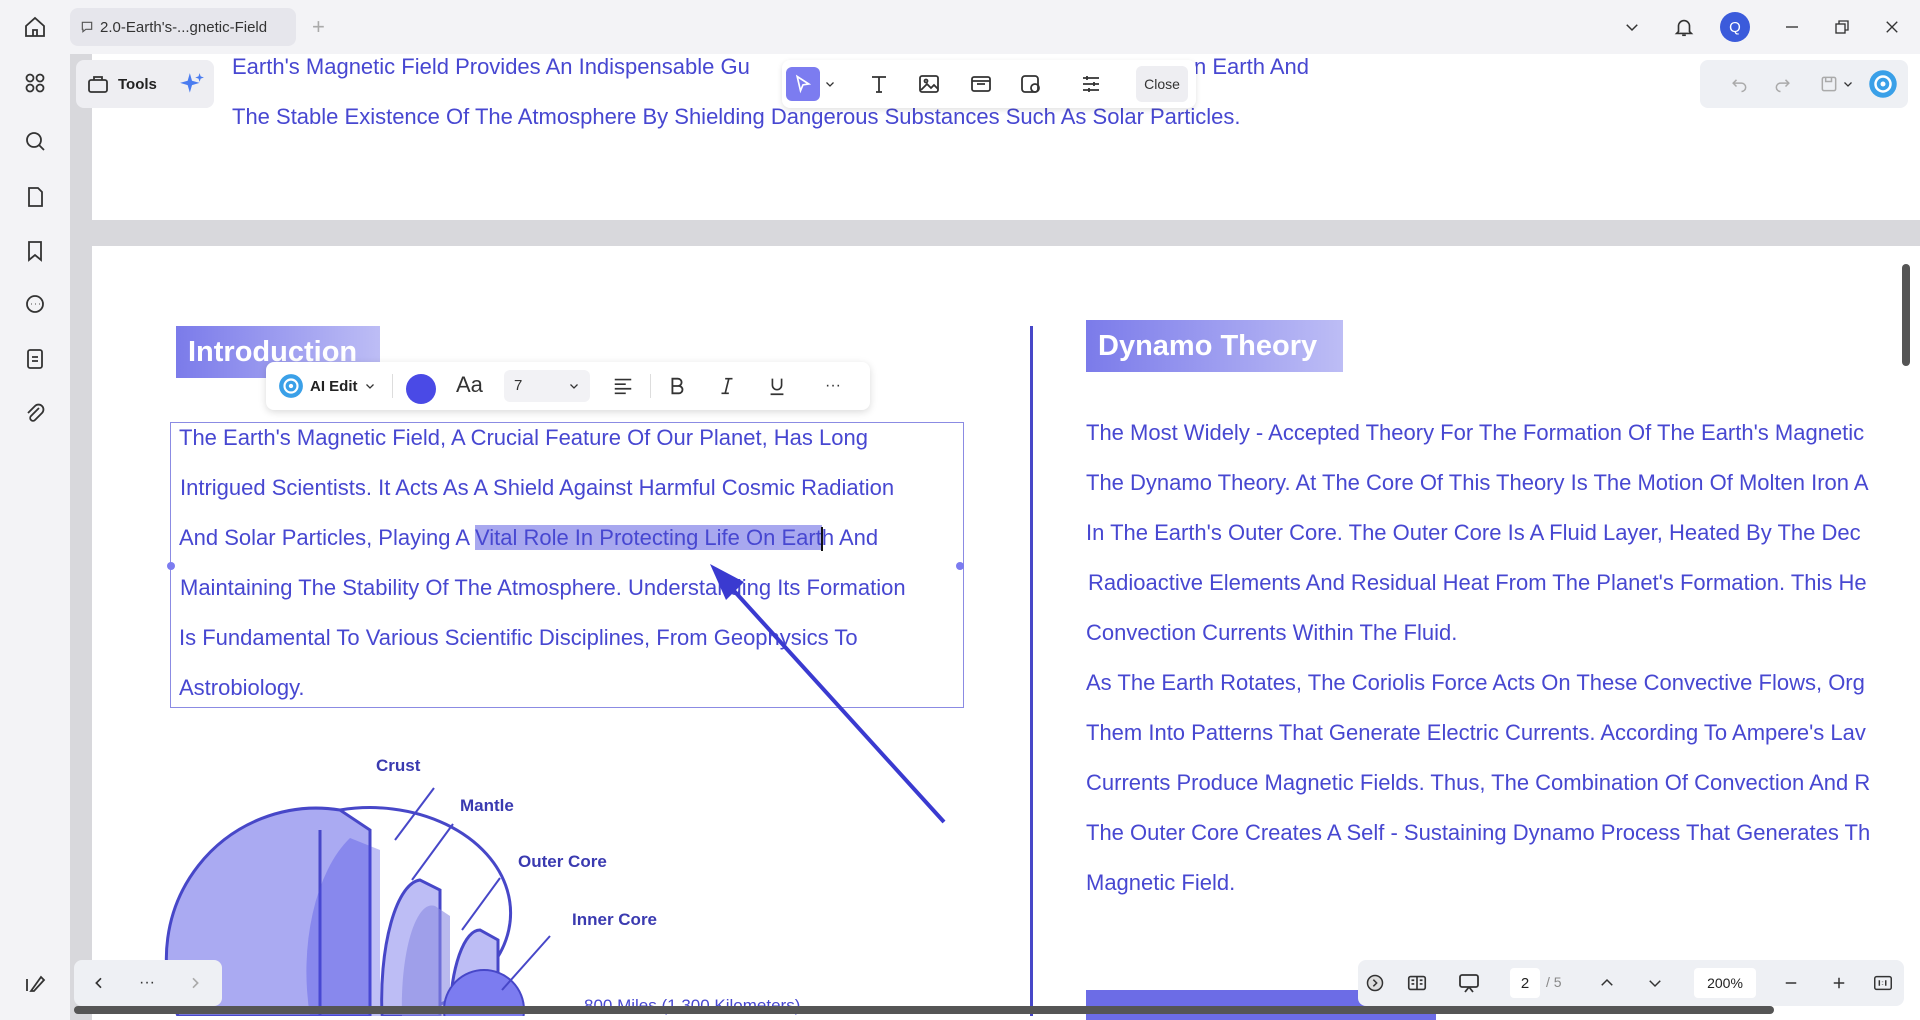 The height and width of the screenshot is (1020, 1920). I want to click on selected-text: Vital Role In Protecting Life On Eart, so click(648, 537).